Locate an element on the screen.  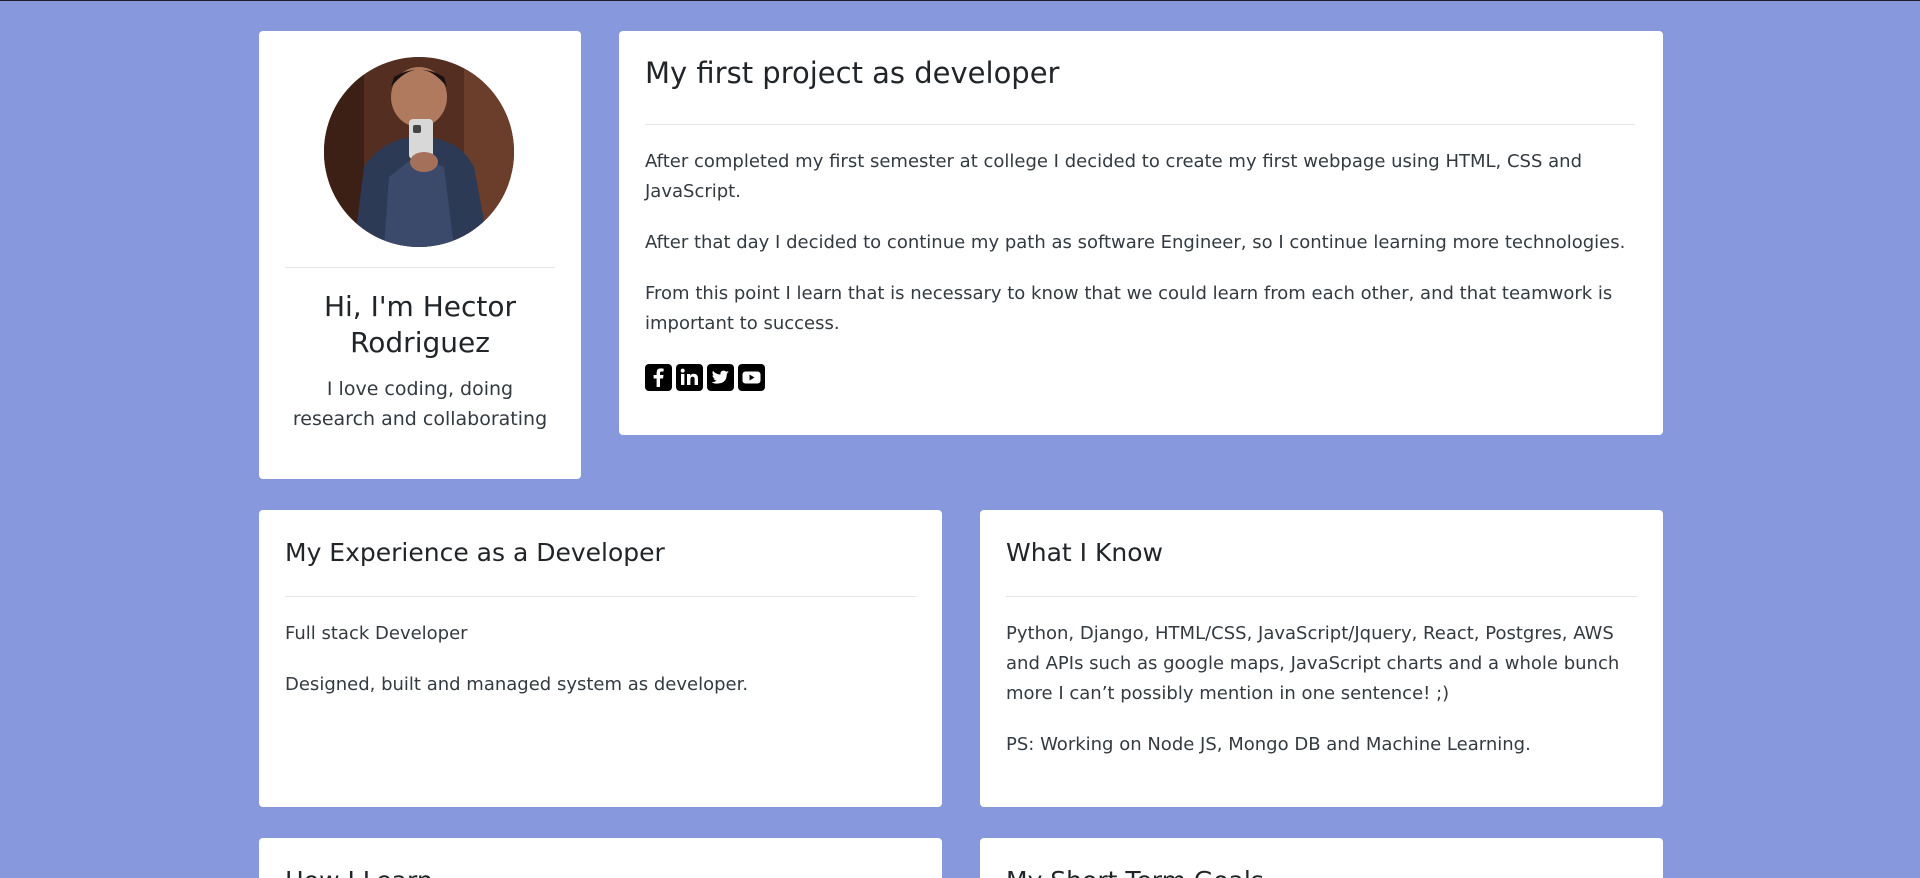
goals-card: My Short Term Goals is located at coordinates (1321, 858).